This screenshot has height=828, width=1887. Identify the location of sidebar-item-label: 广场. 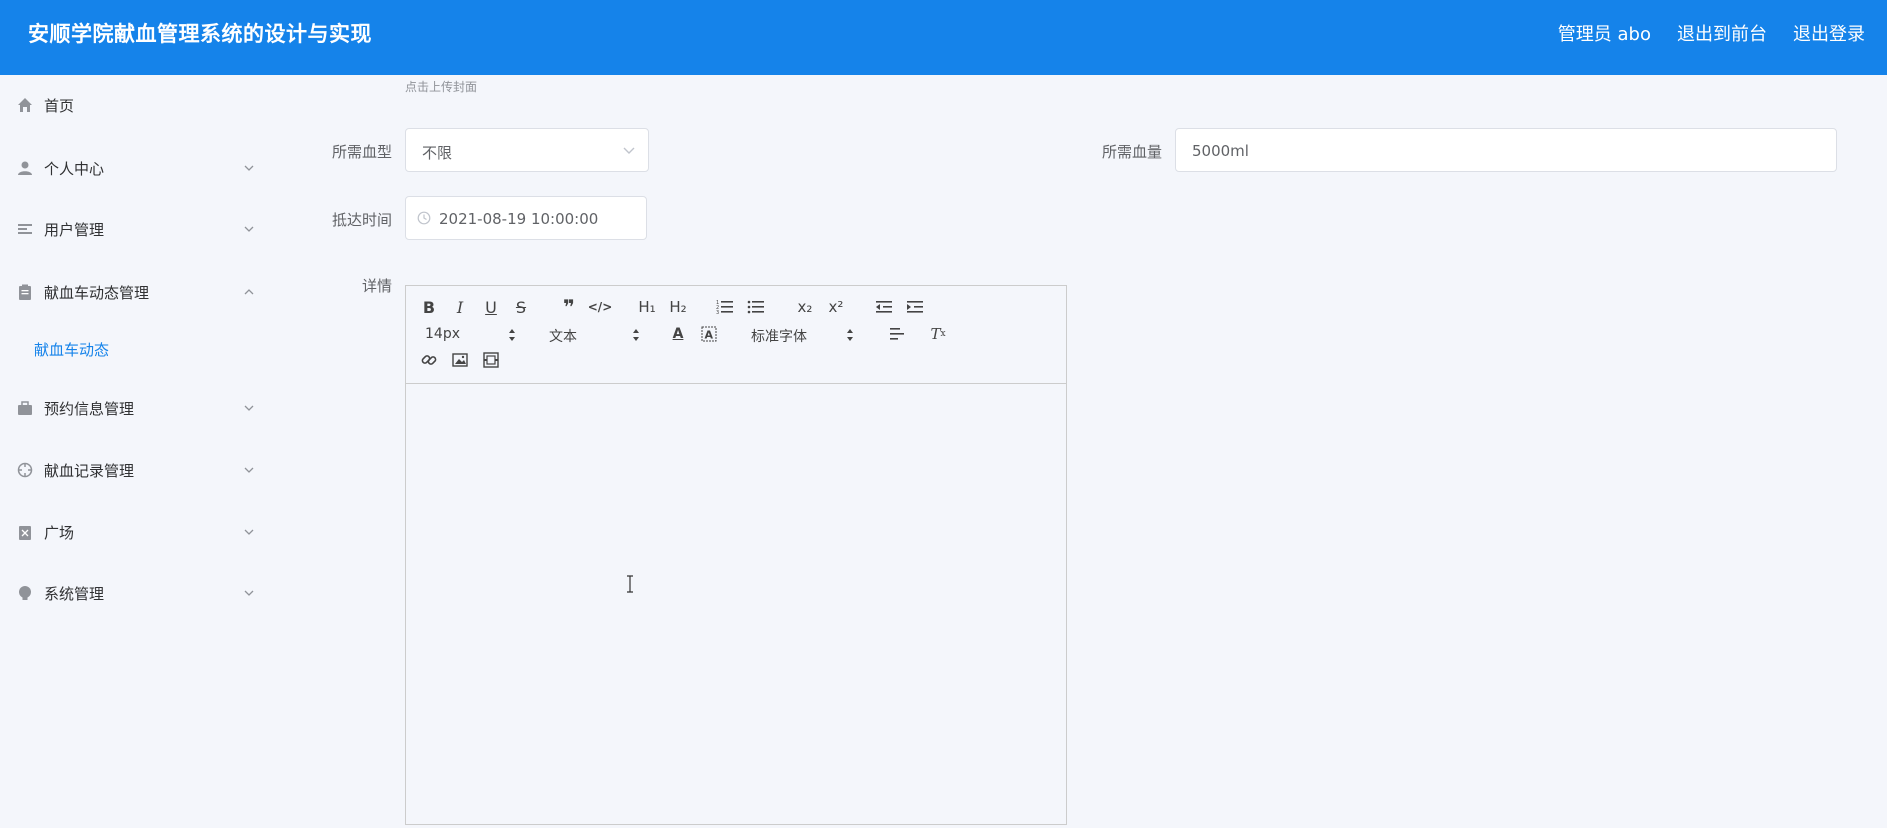
(59, 532).